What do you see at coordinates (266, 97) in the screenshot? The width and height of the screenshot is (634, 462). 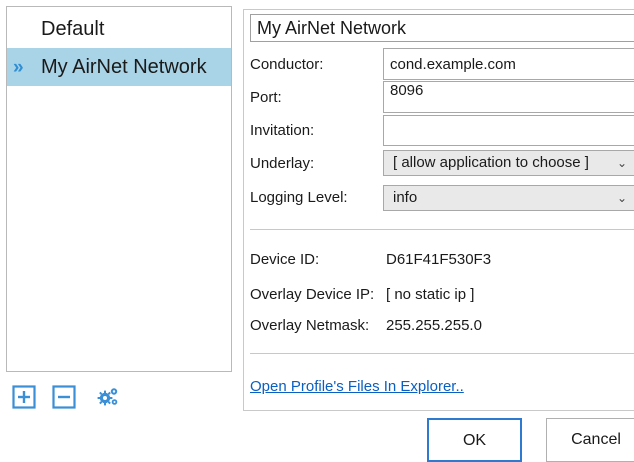 I see `port-label: Port:` at bounding box center [266, 97].